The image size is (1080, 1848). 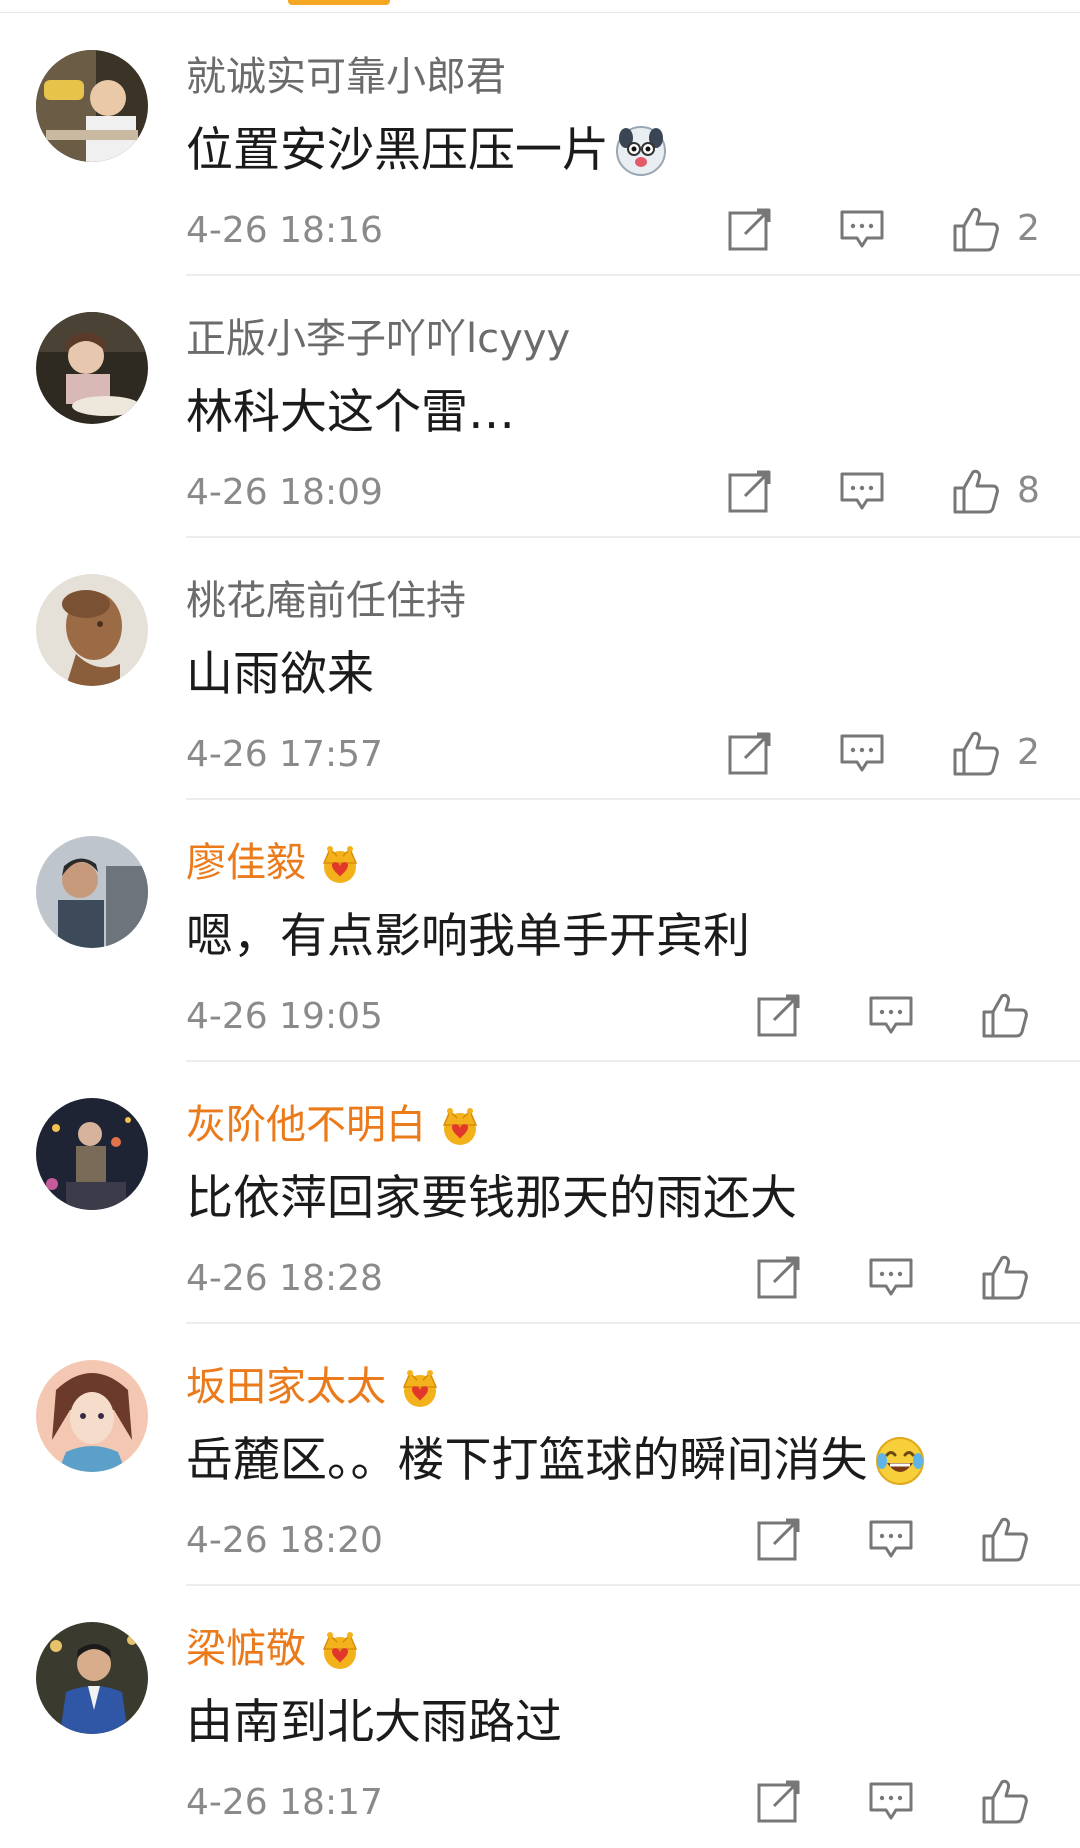 I want to click on comment-item: 梁惦敬 由南到北大雨路过 4-26 18:17, so click(x=540, y=1717).